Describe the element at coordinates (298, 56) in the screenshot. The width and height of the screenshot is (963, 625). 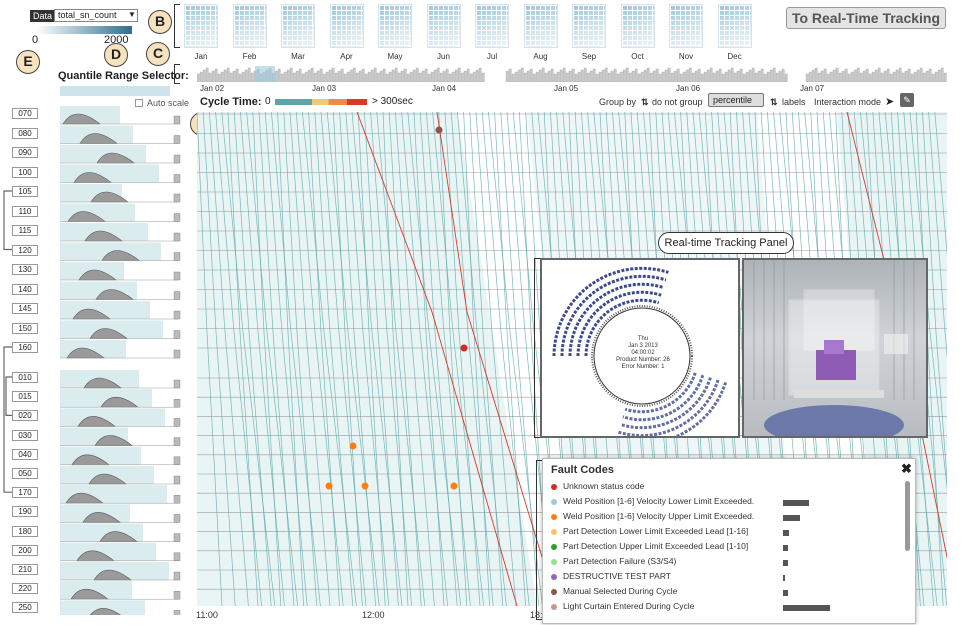
I see `month-label-mar: Mar` at that location.